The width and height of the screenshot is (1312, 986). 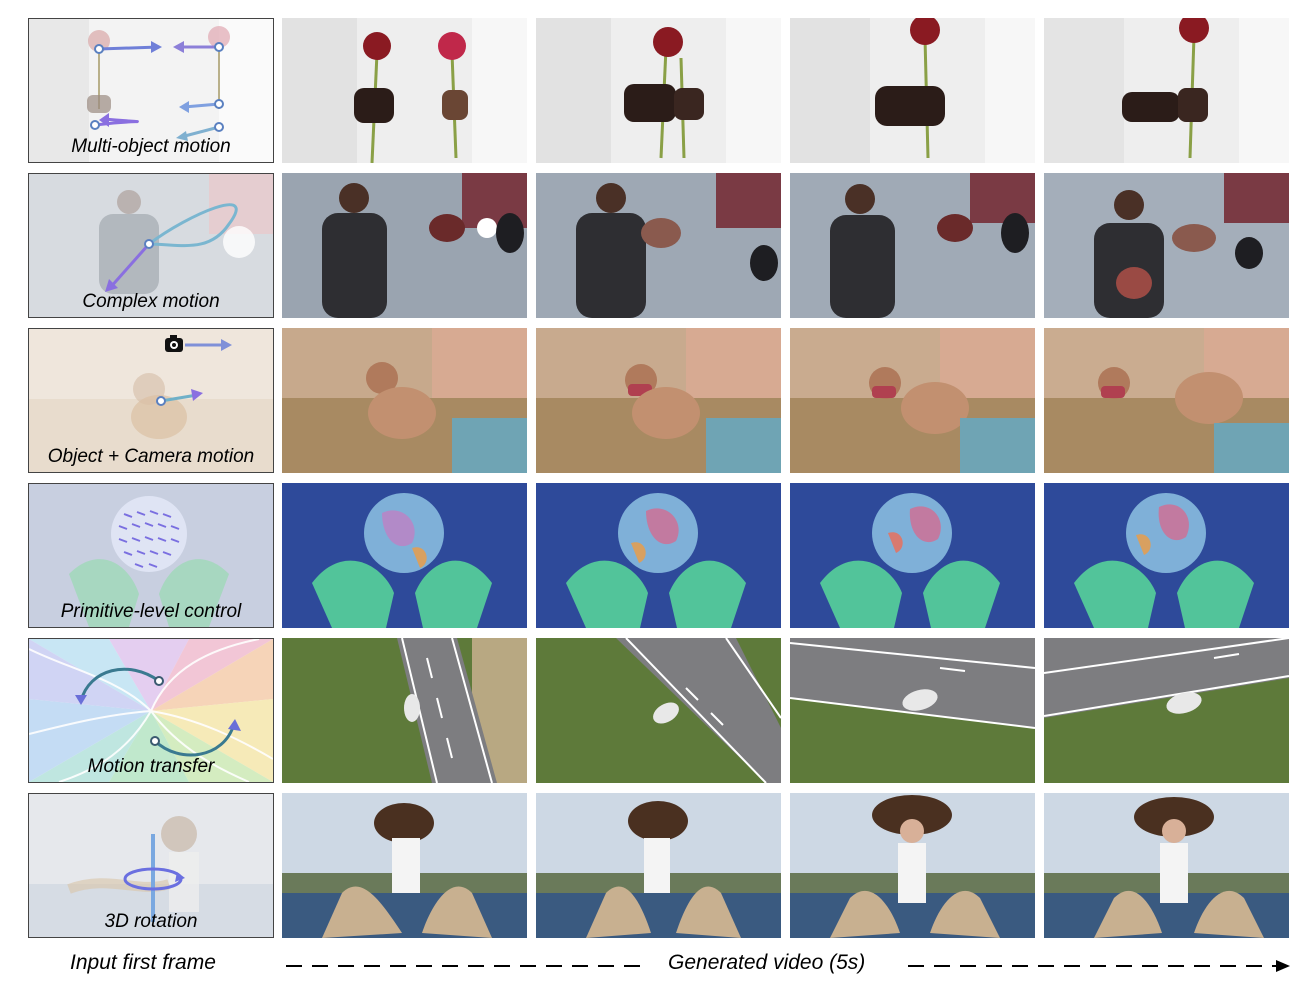 I want to click on caption-input-first-frame: Input first frame, so click(x=143, y=962).